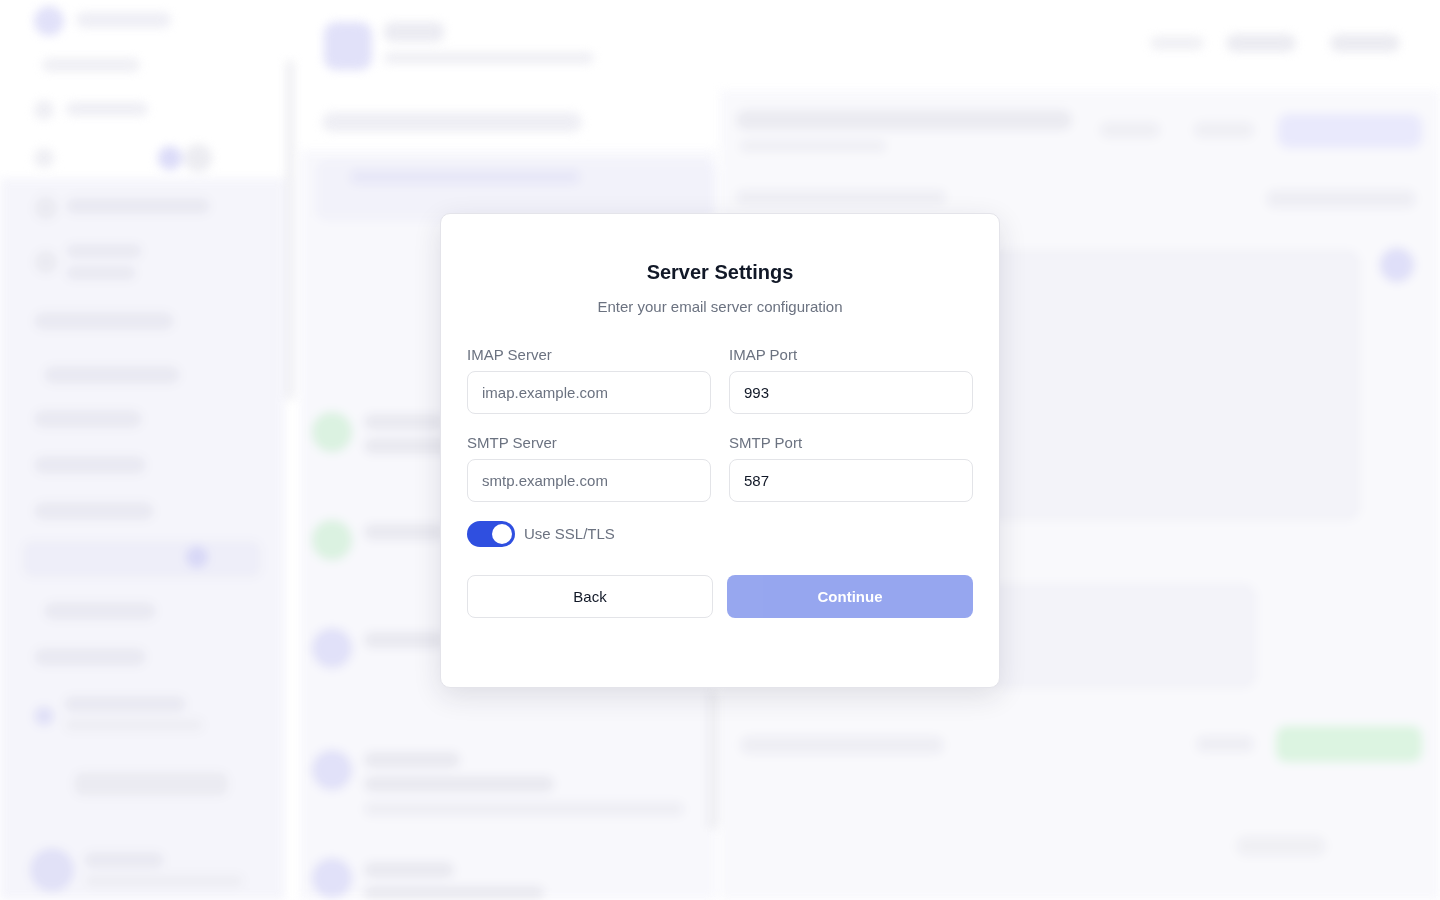  I want to click on outline-button: Back, so click(590, 596).